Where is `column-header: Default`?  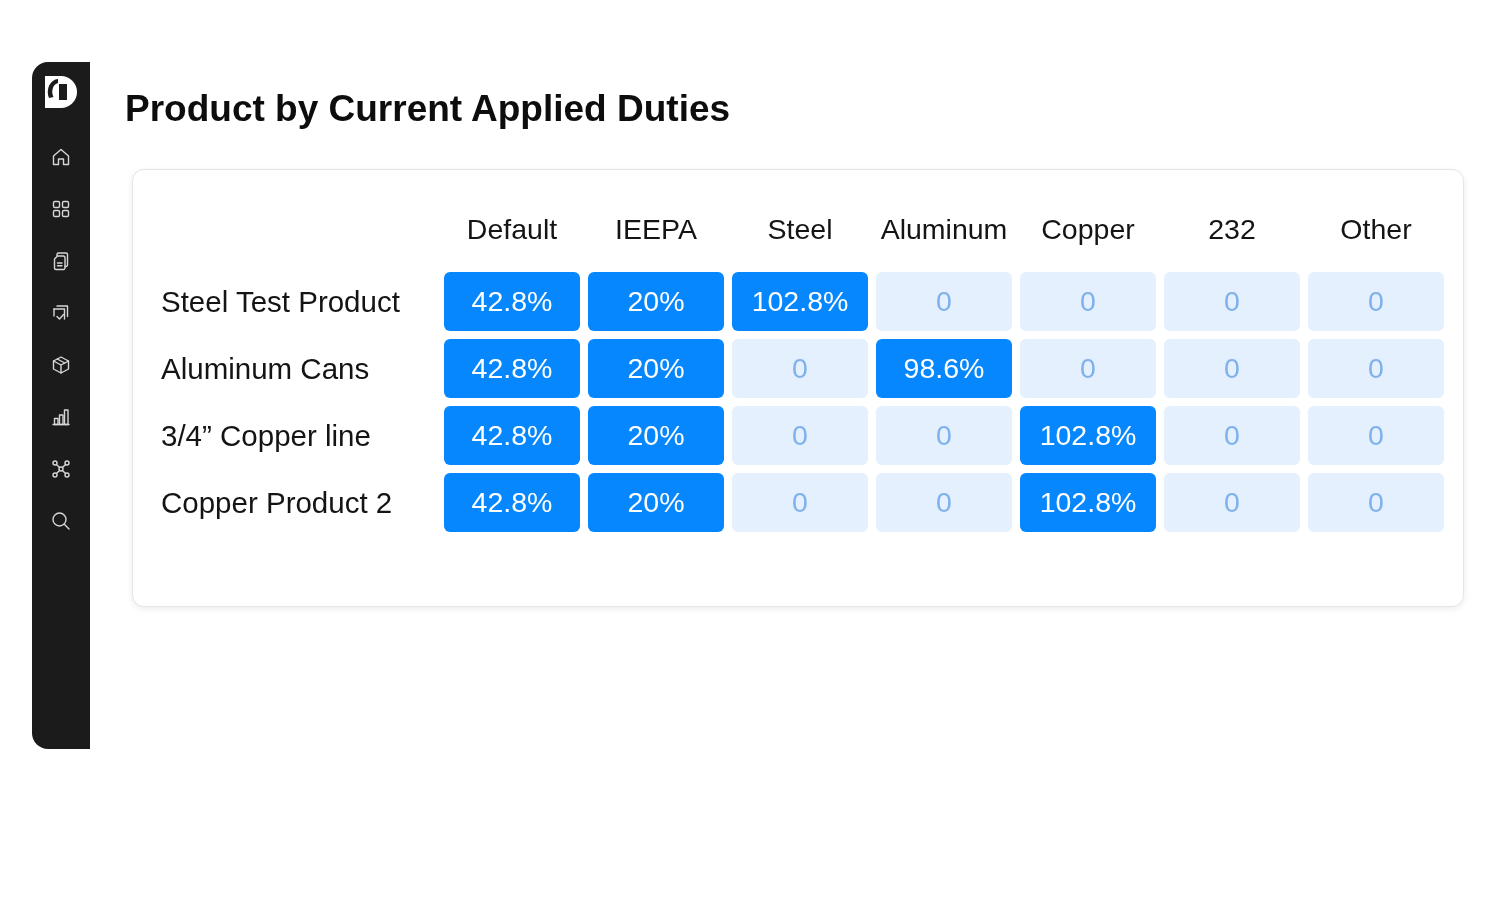 column-header: Default is located at coordinates (512, 229).